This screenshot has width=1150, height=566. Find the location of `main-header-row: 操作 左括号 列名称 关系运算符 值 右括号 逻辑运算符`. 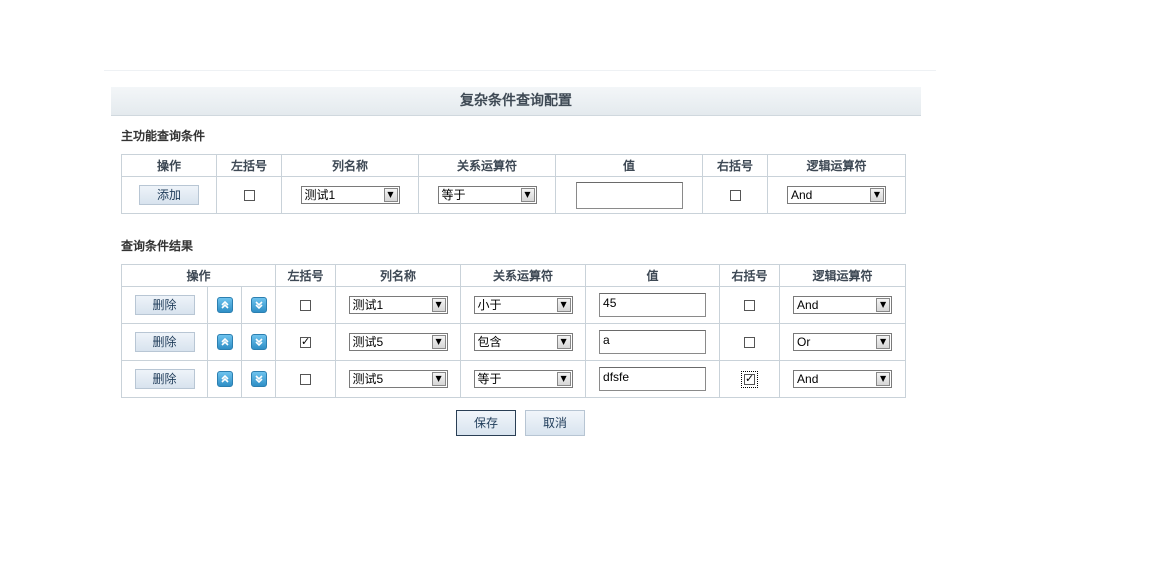

main-header-row: 操作 左括号 列名称 关系运算符 值 右括号 逻辑运算符 is located at coordinates (513, 165).